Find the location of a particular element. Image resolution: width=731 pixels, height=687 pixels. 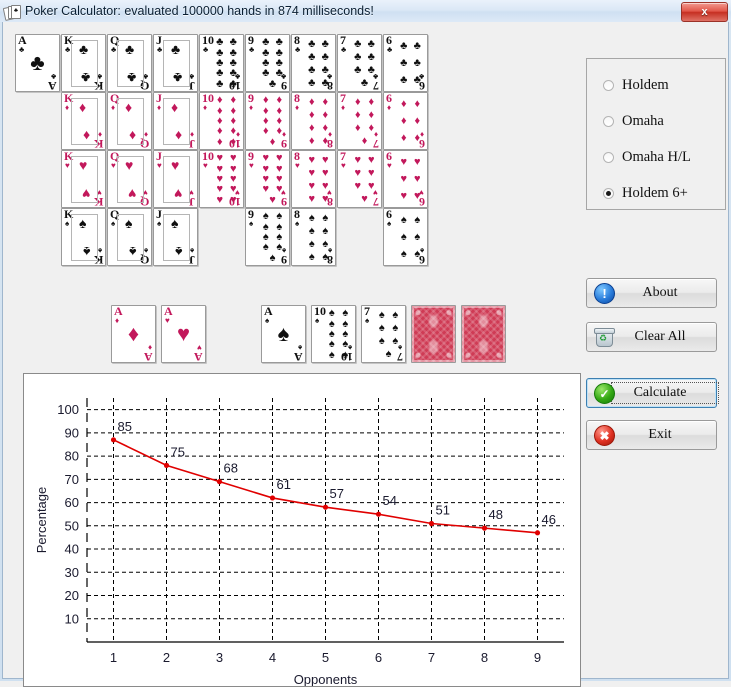

card-Q-spades: Q ♠ Q ♠ ♠ ♠ is located at coordinates (129, 237).